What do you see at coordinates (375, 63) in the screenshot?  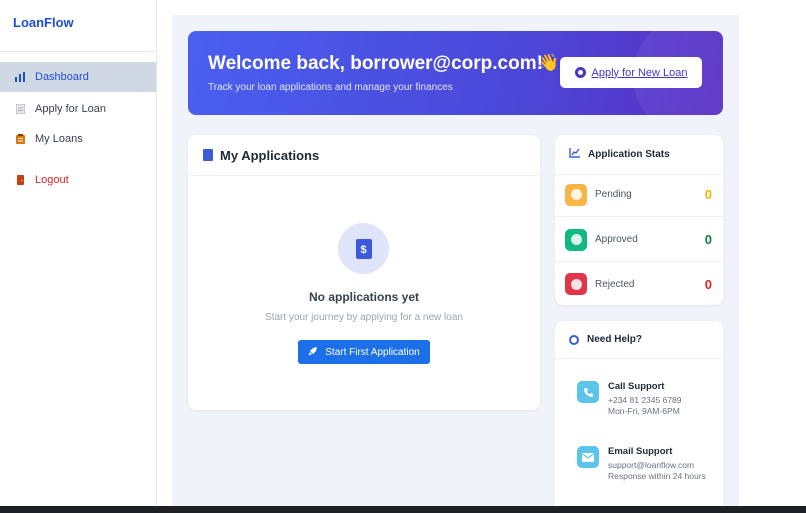 I see `welcome-title: Welcome back, borrower@corp.com!` at bounding box center [375, 63].